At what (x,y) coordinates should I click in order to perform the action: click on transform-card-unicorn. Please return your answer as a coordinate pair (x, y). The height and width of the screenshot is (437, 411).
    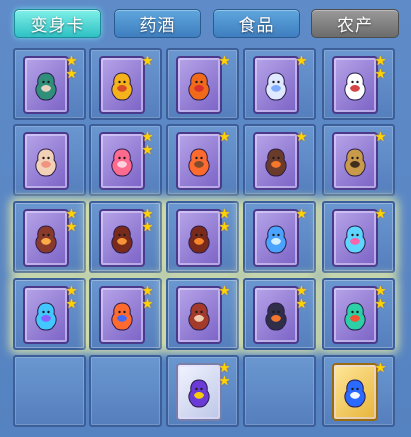
    Looking at the image, I should click on (276, 85).